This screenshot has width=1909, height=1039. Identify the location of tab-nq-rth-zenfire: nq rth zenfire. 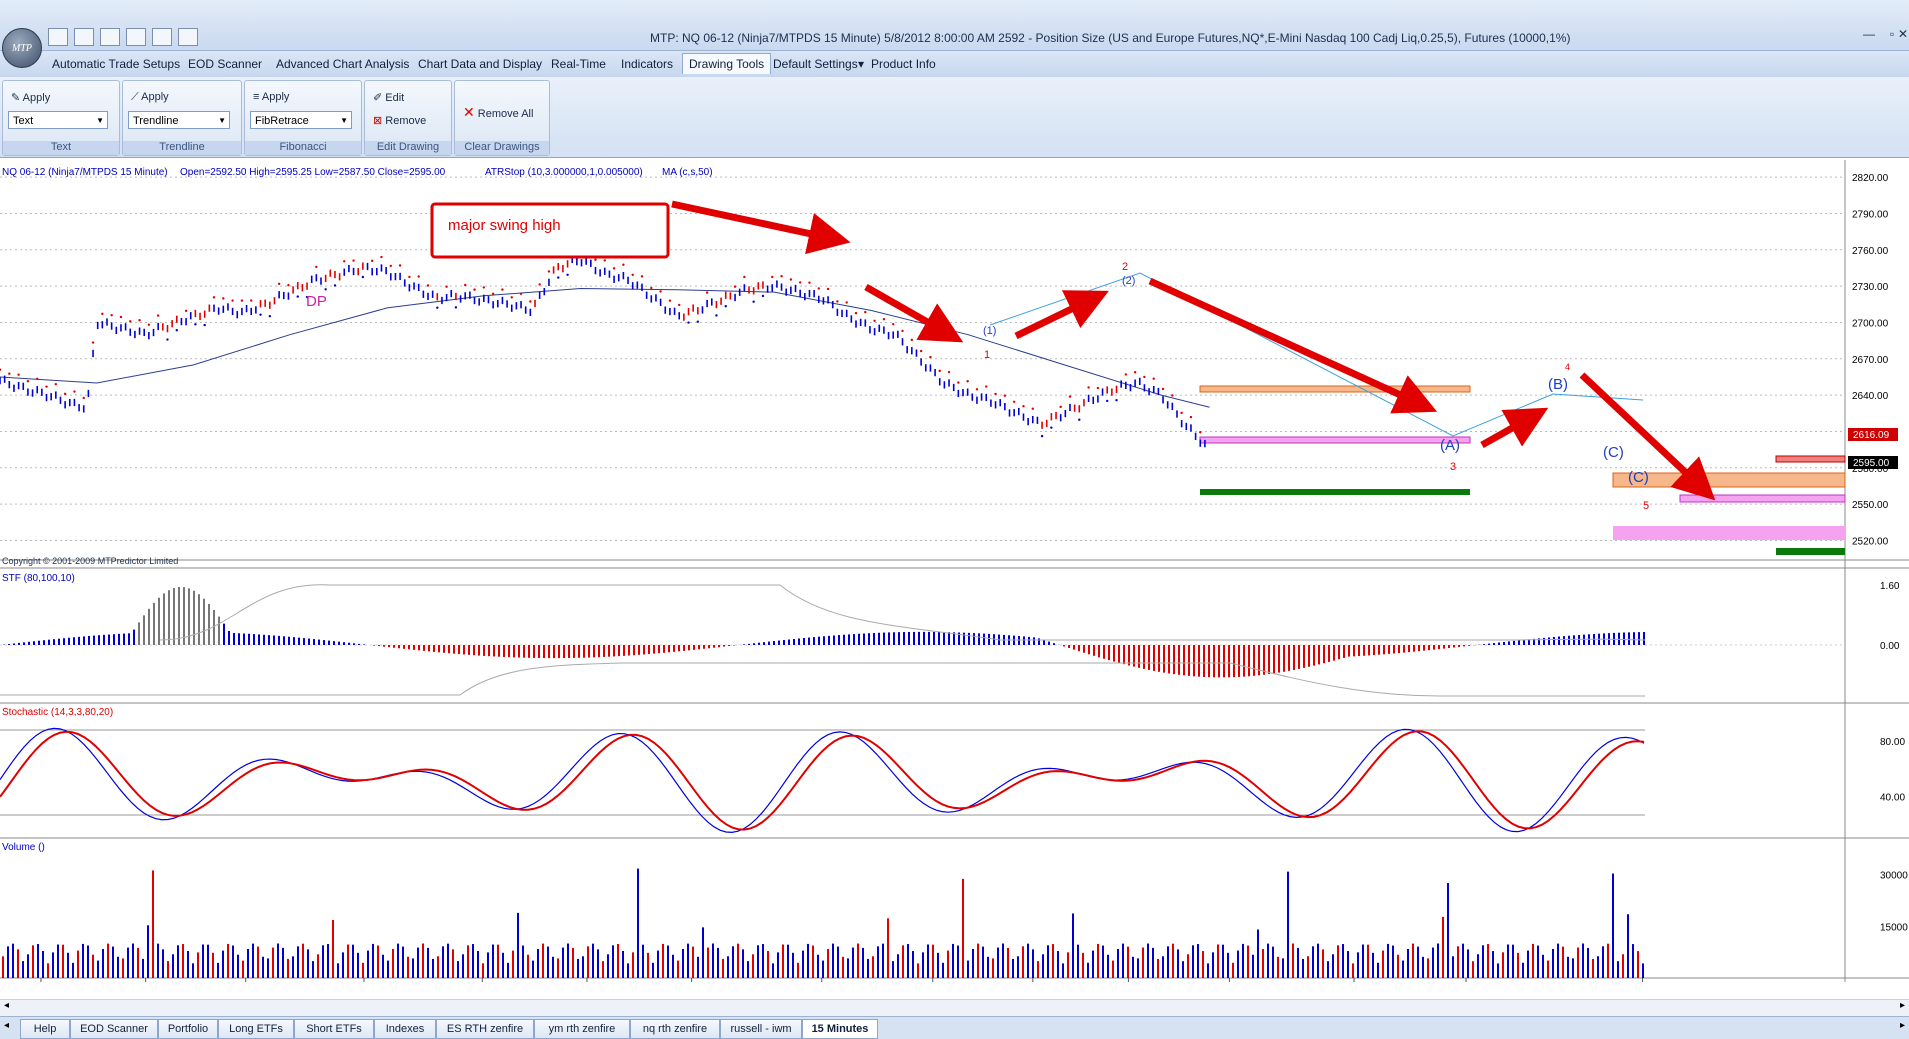
(675, 1029).